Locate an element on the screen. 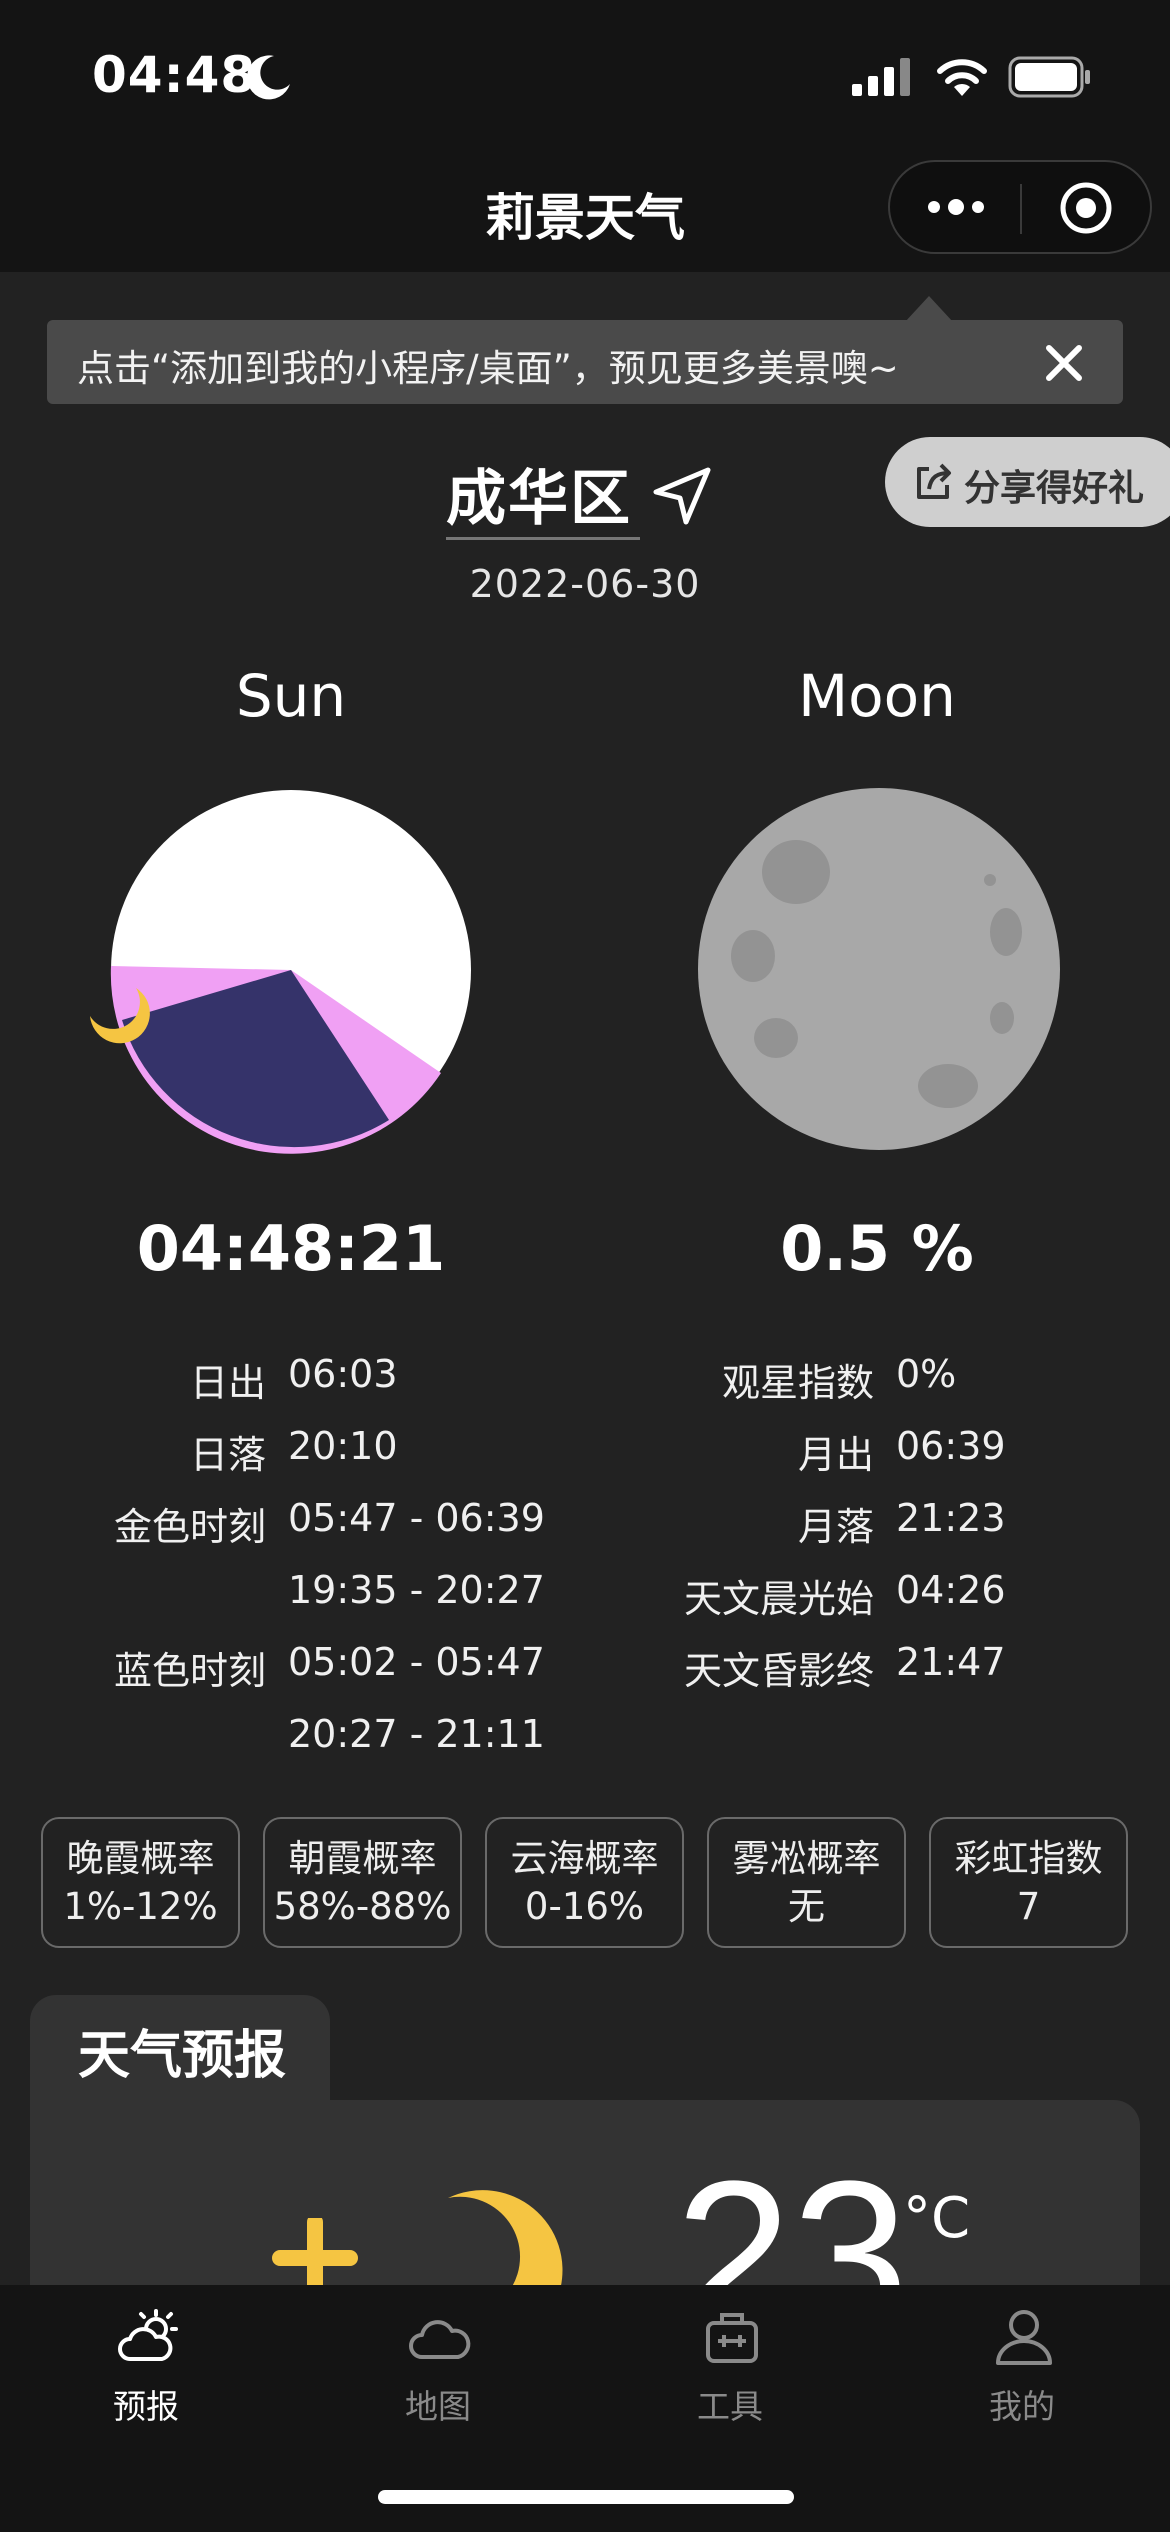  chip-value: 无 is located at coordinates (806, 1906).